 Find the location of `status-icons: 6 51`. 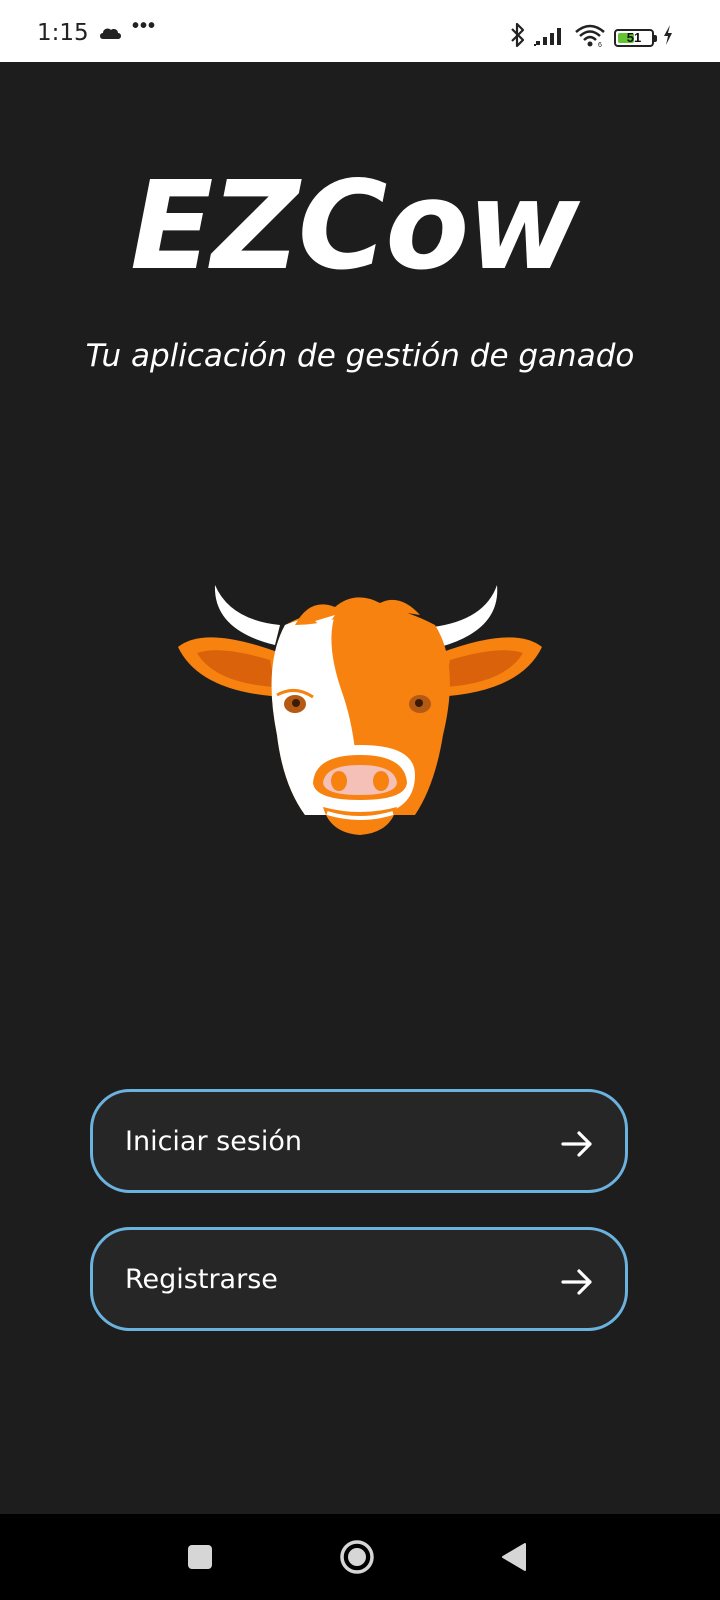

status-icons: 6 51 is located at coordinates (592, 37).